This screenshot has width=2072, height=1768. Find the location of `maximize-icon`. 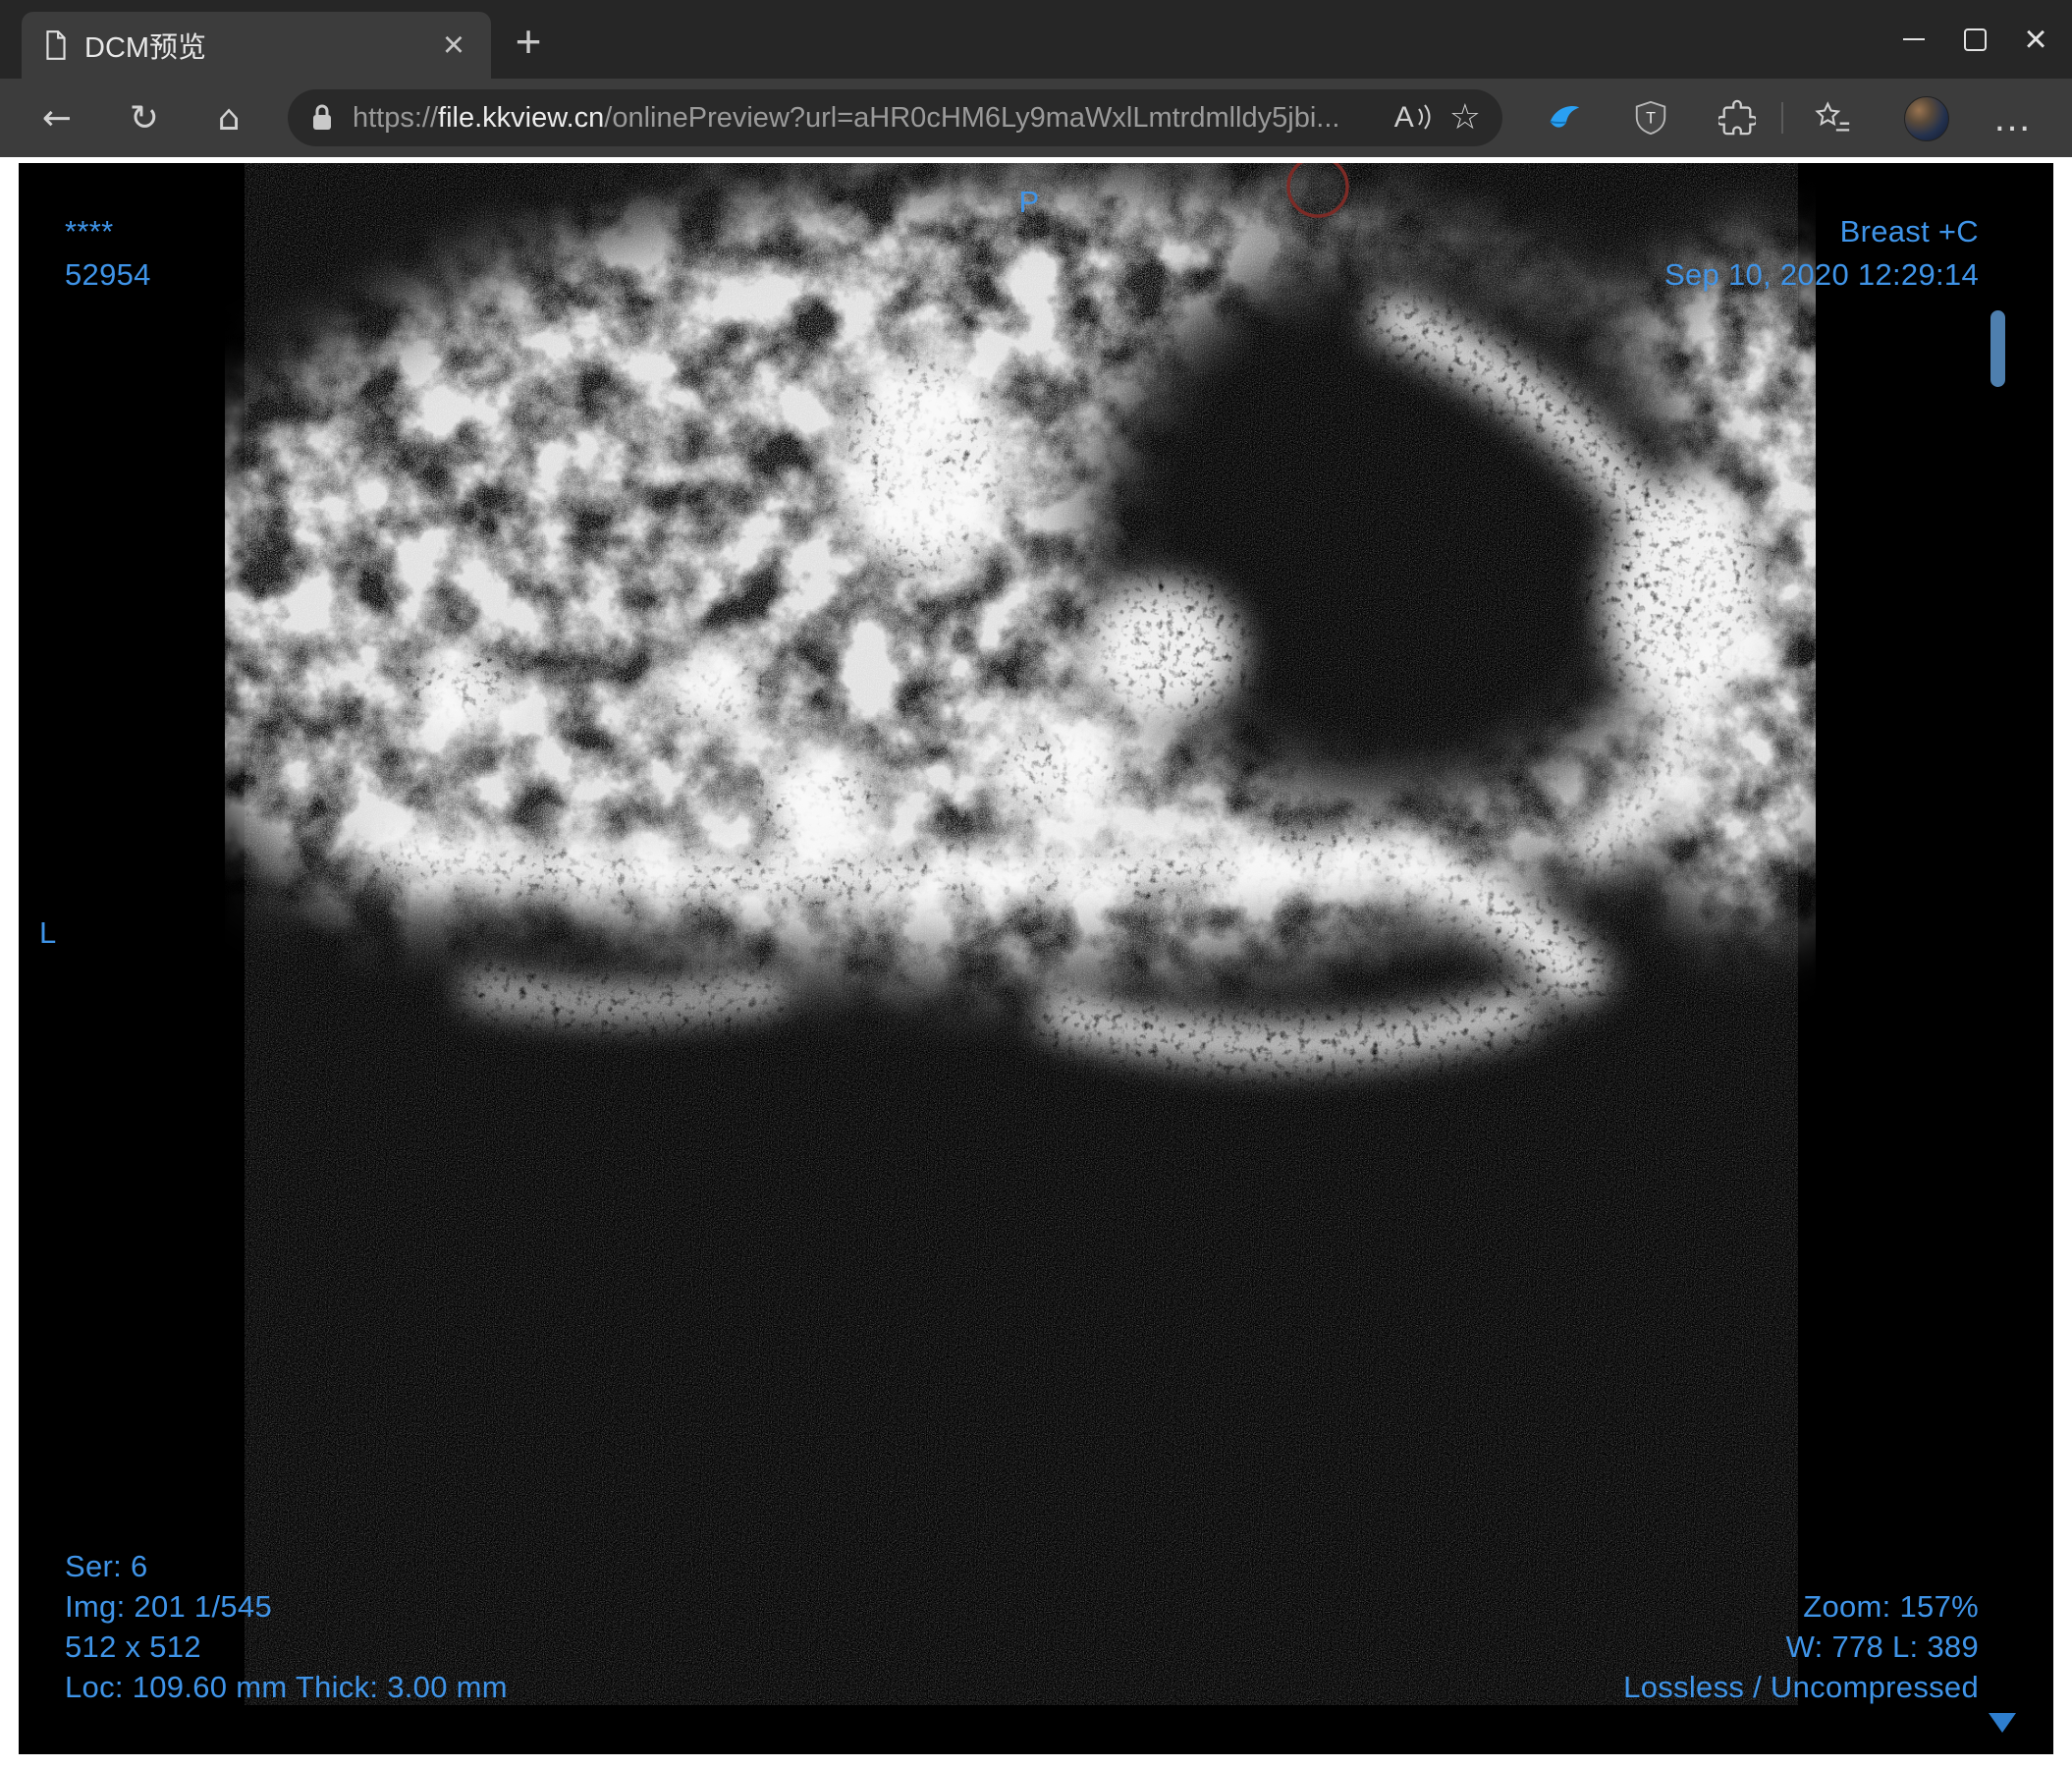

maximize-icon is located at coordinates (1975, 39).